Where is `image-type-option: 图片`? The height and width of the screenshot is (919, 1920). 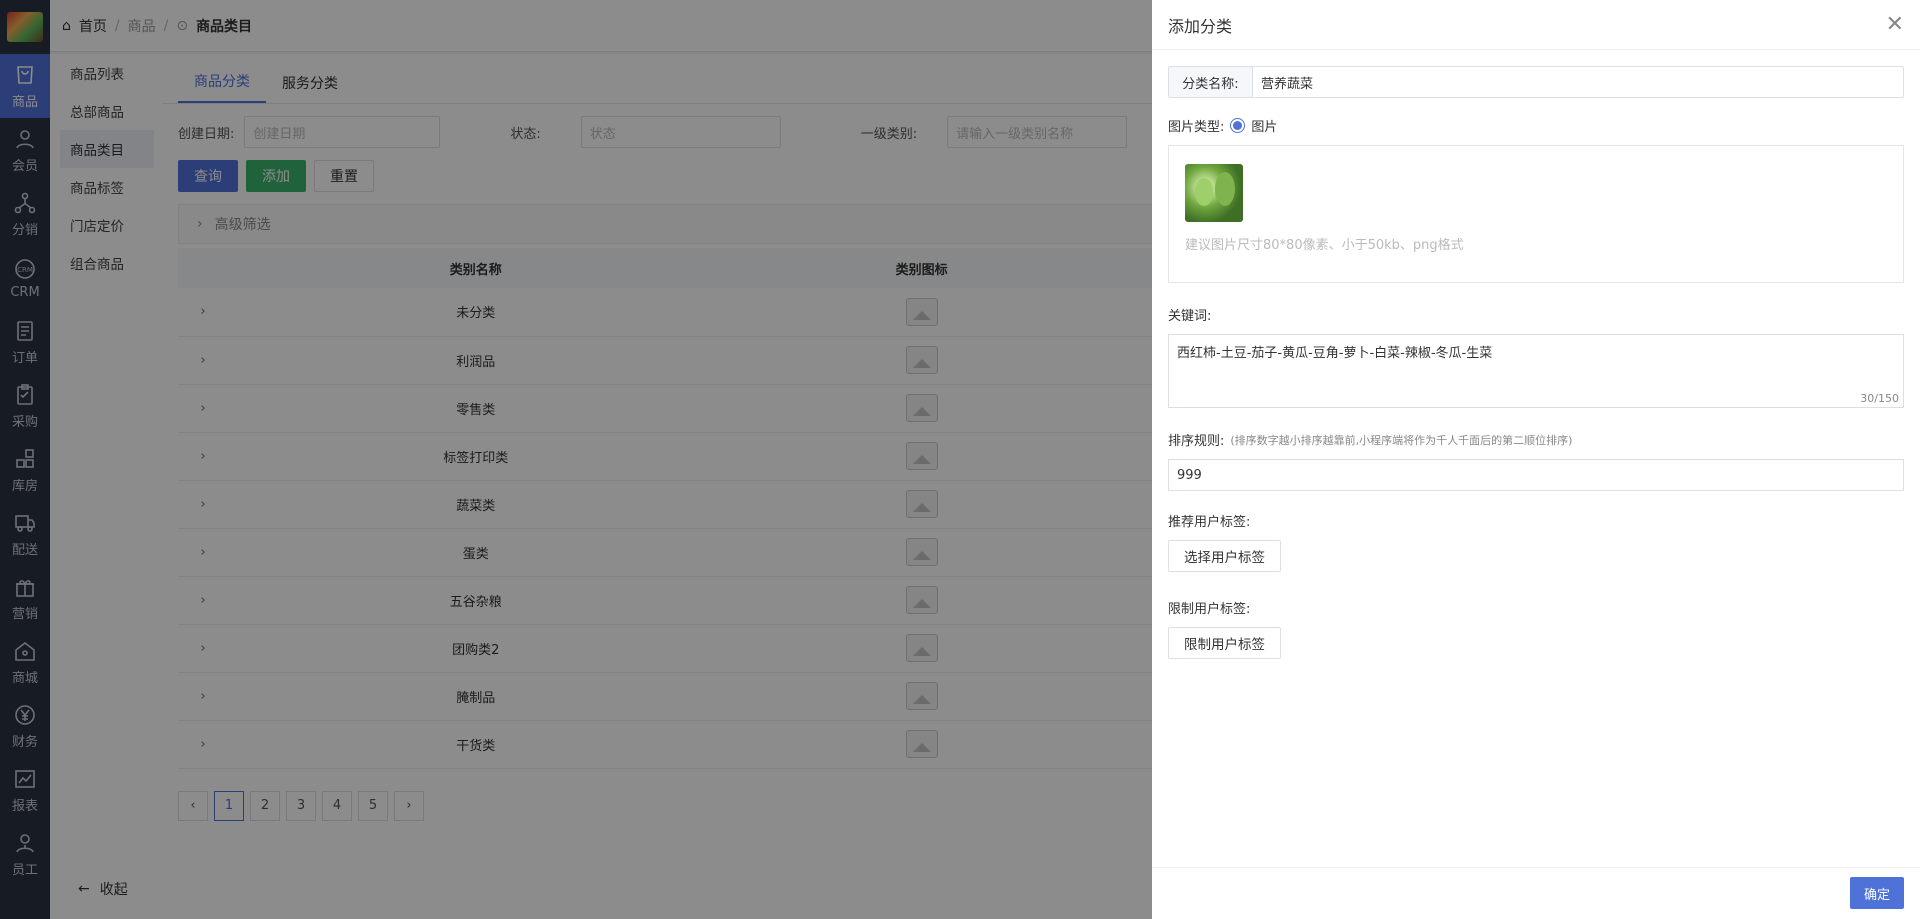
image-type-option: 图片 is located at coordinates (1264, 125).